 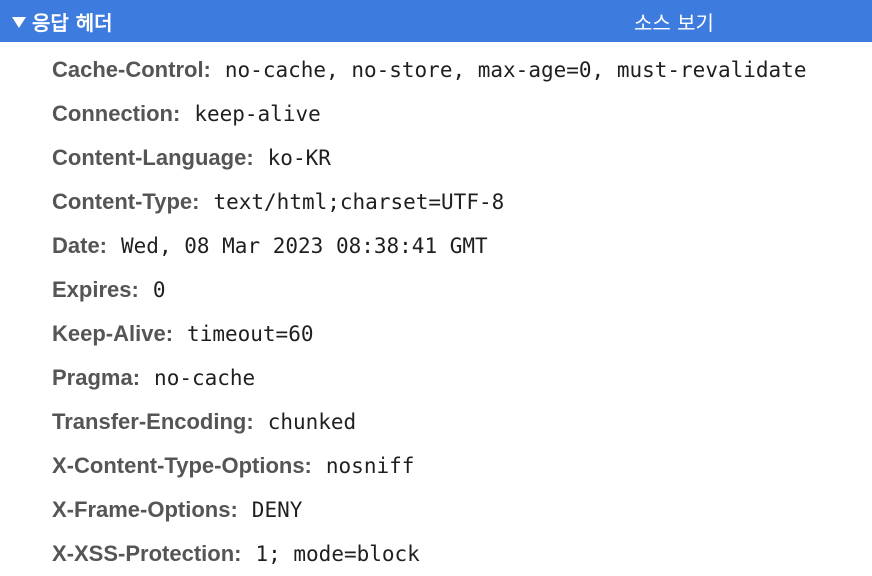 What do you see at coordinates (304, 246) in the screenshot?
I see `header-value: Wed, 08 Mar 2023 08:38:41 GMT` at bounding box center [304, 246].